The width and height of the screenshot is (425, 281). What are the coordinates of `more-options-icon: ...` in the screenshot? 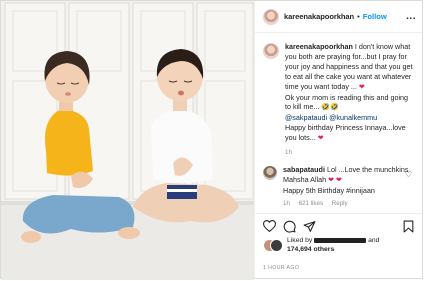 It's located at (411, 16).